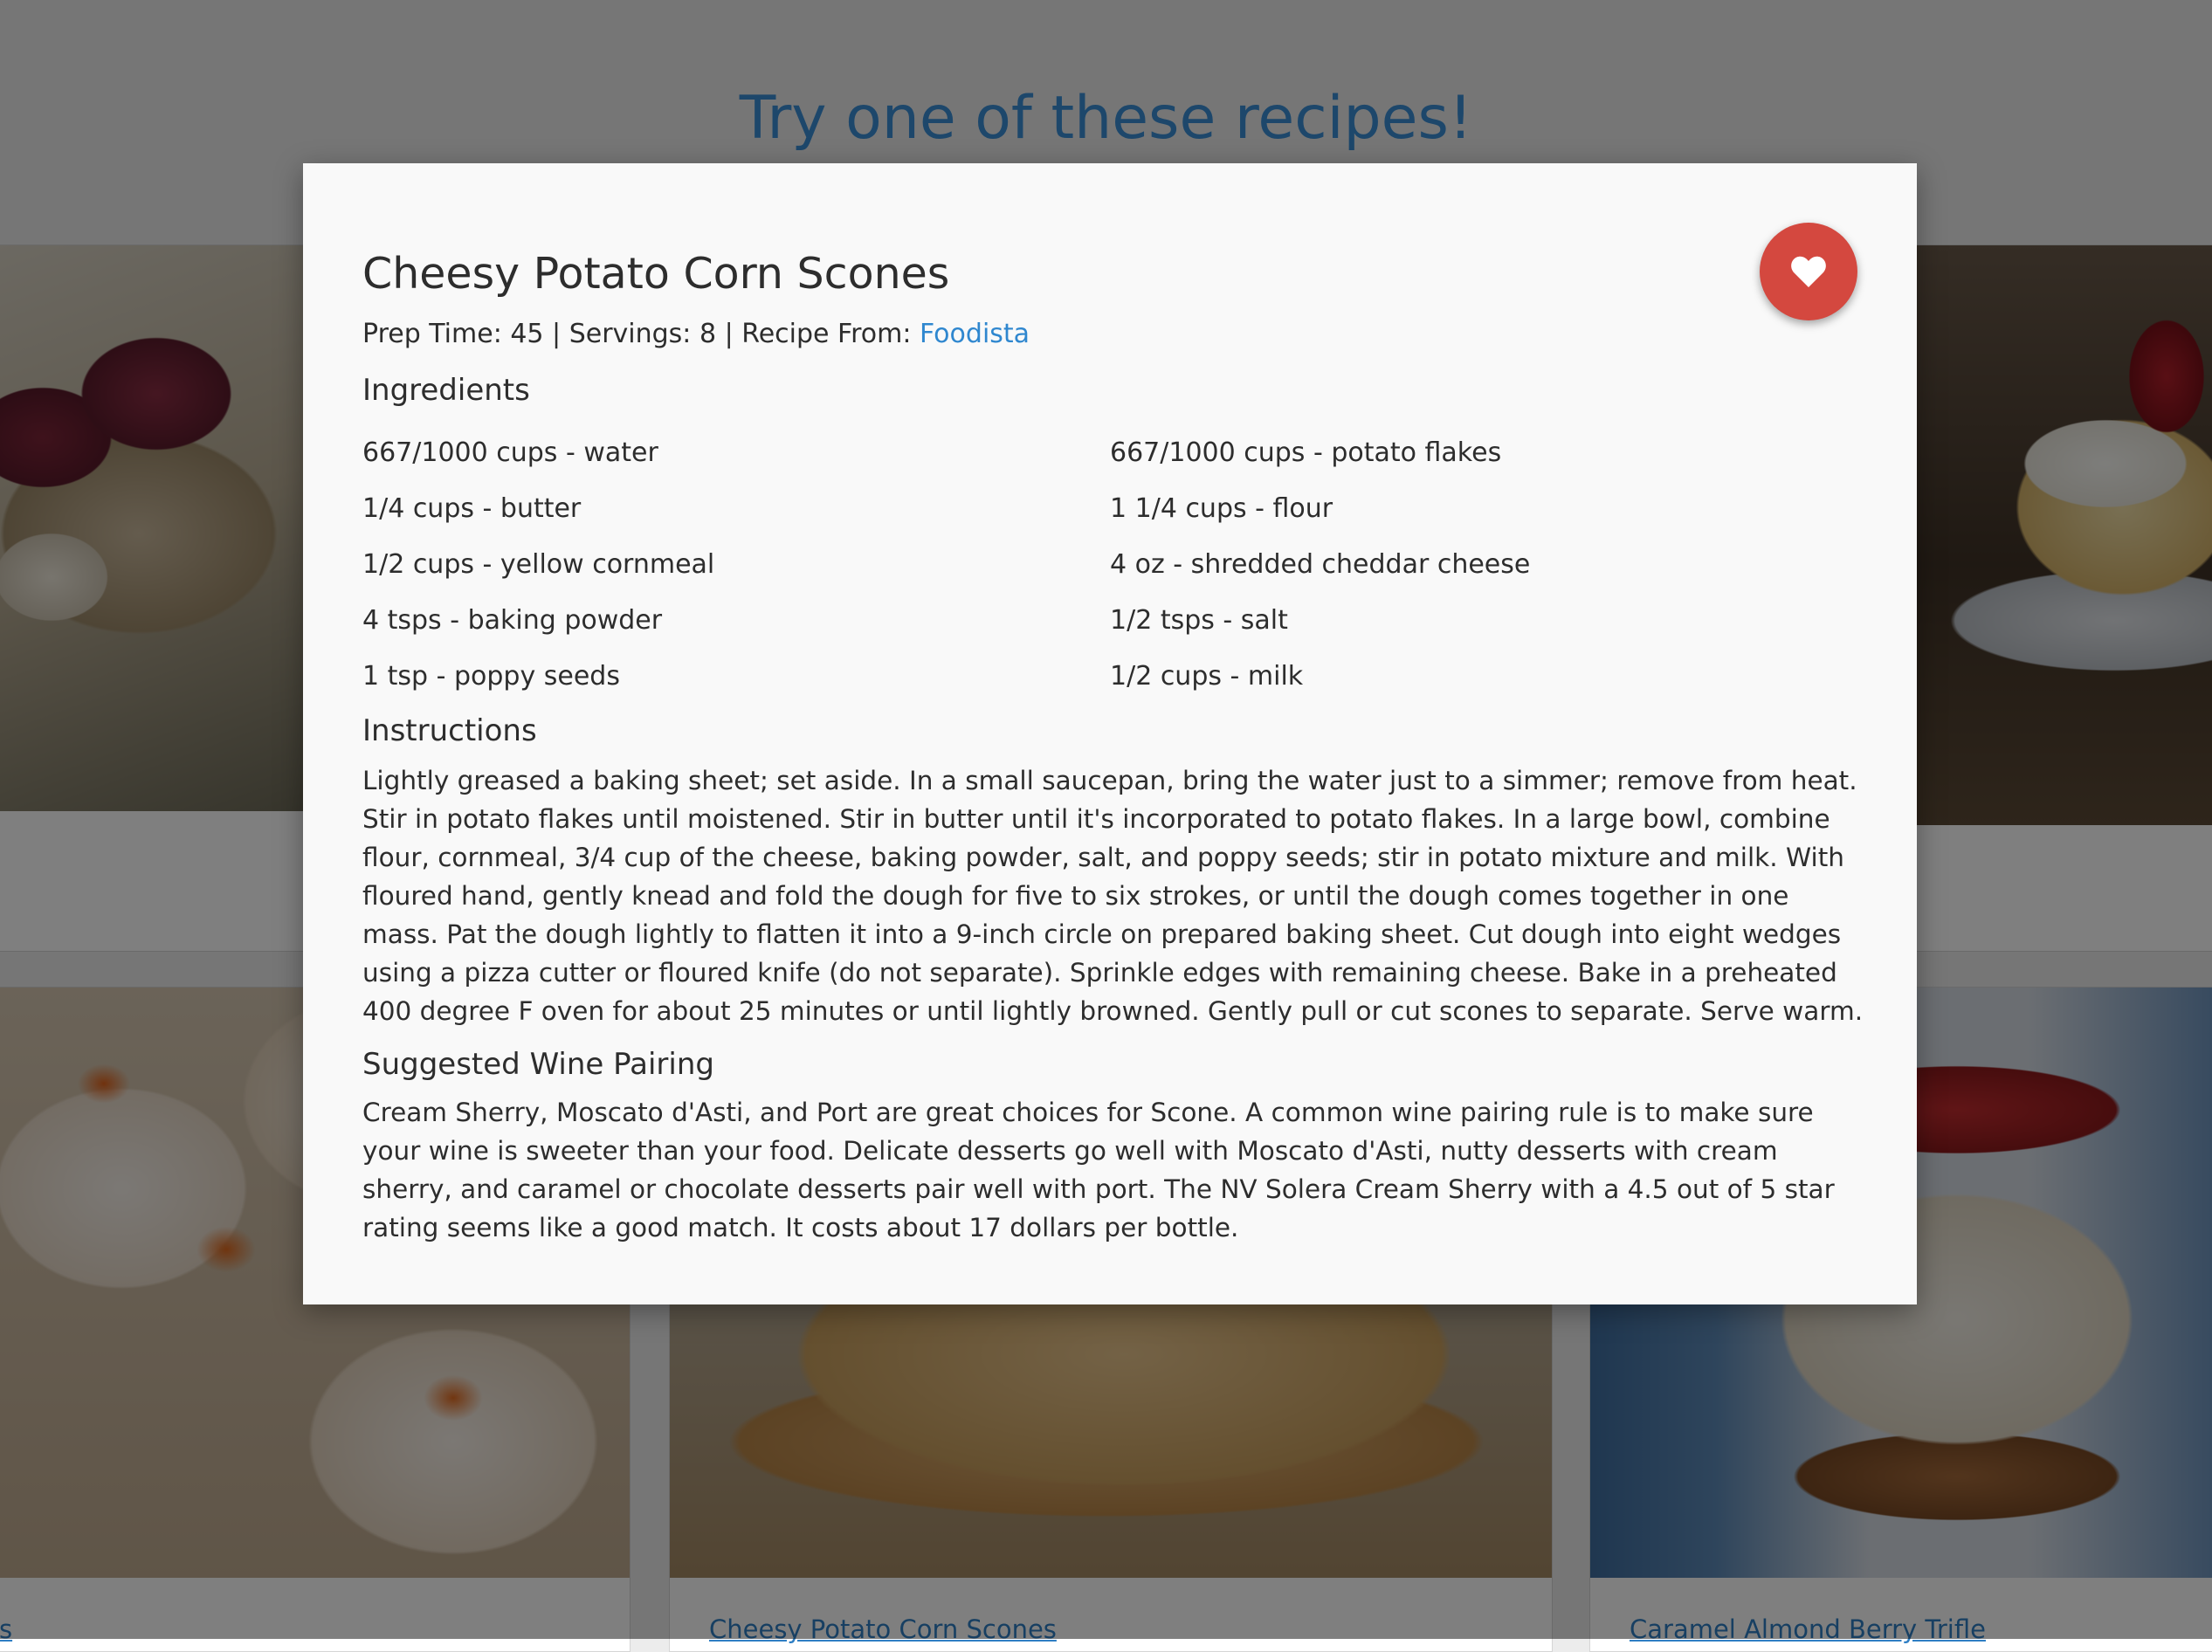 This screenshot has height=1652, width=2212. I want to click on ingredient-item: 1/2 tsps - salt, so click(1199, 620).